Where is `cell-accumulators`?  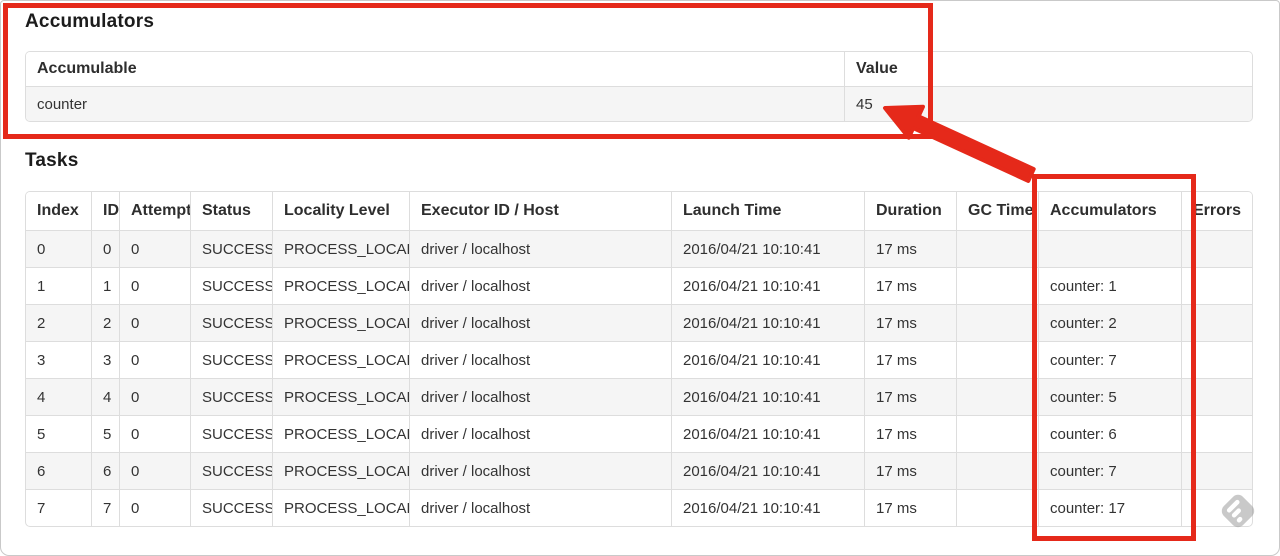
cell-accumulators is located at coordinates (1109, 248).